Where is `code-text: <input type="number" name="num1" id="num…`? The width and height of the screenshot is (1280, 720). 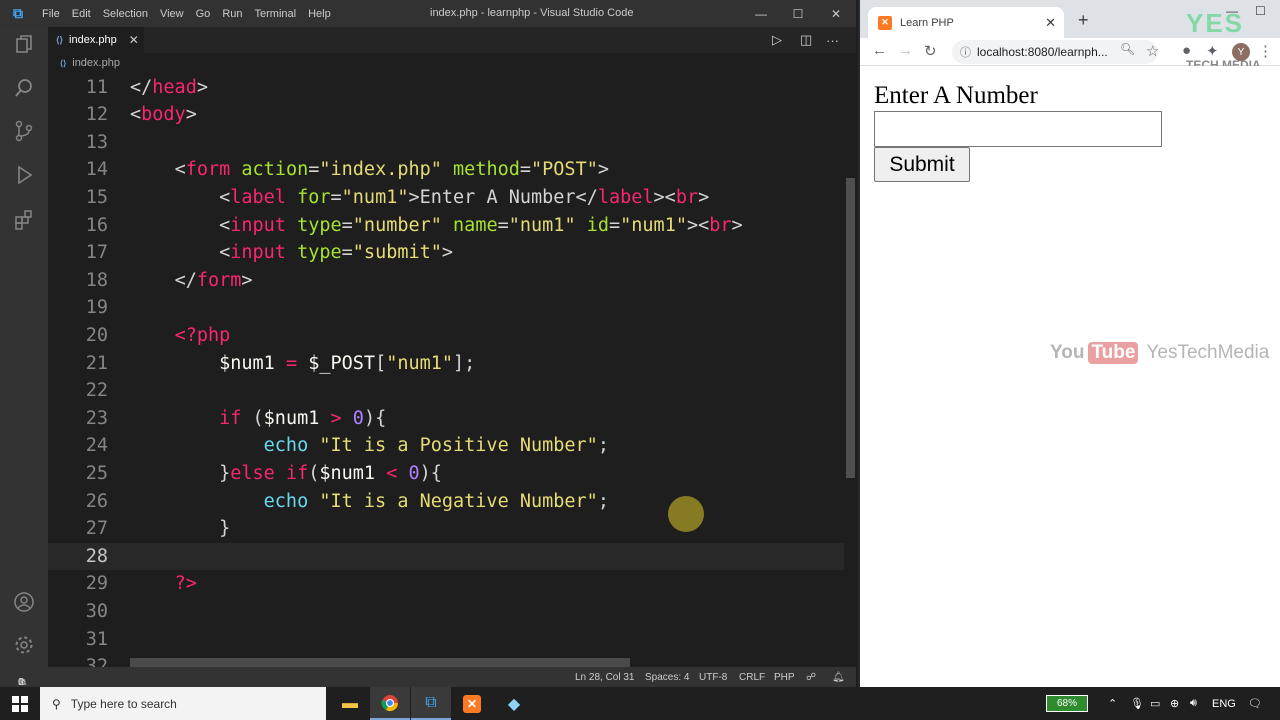
code-text: <input type="number" name="num1" id="num… is located at coordinates (436, 226).